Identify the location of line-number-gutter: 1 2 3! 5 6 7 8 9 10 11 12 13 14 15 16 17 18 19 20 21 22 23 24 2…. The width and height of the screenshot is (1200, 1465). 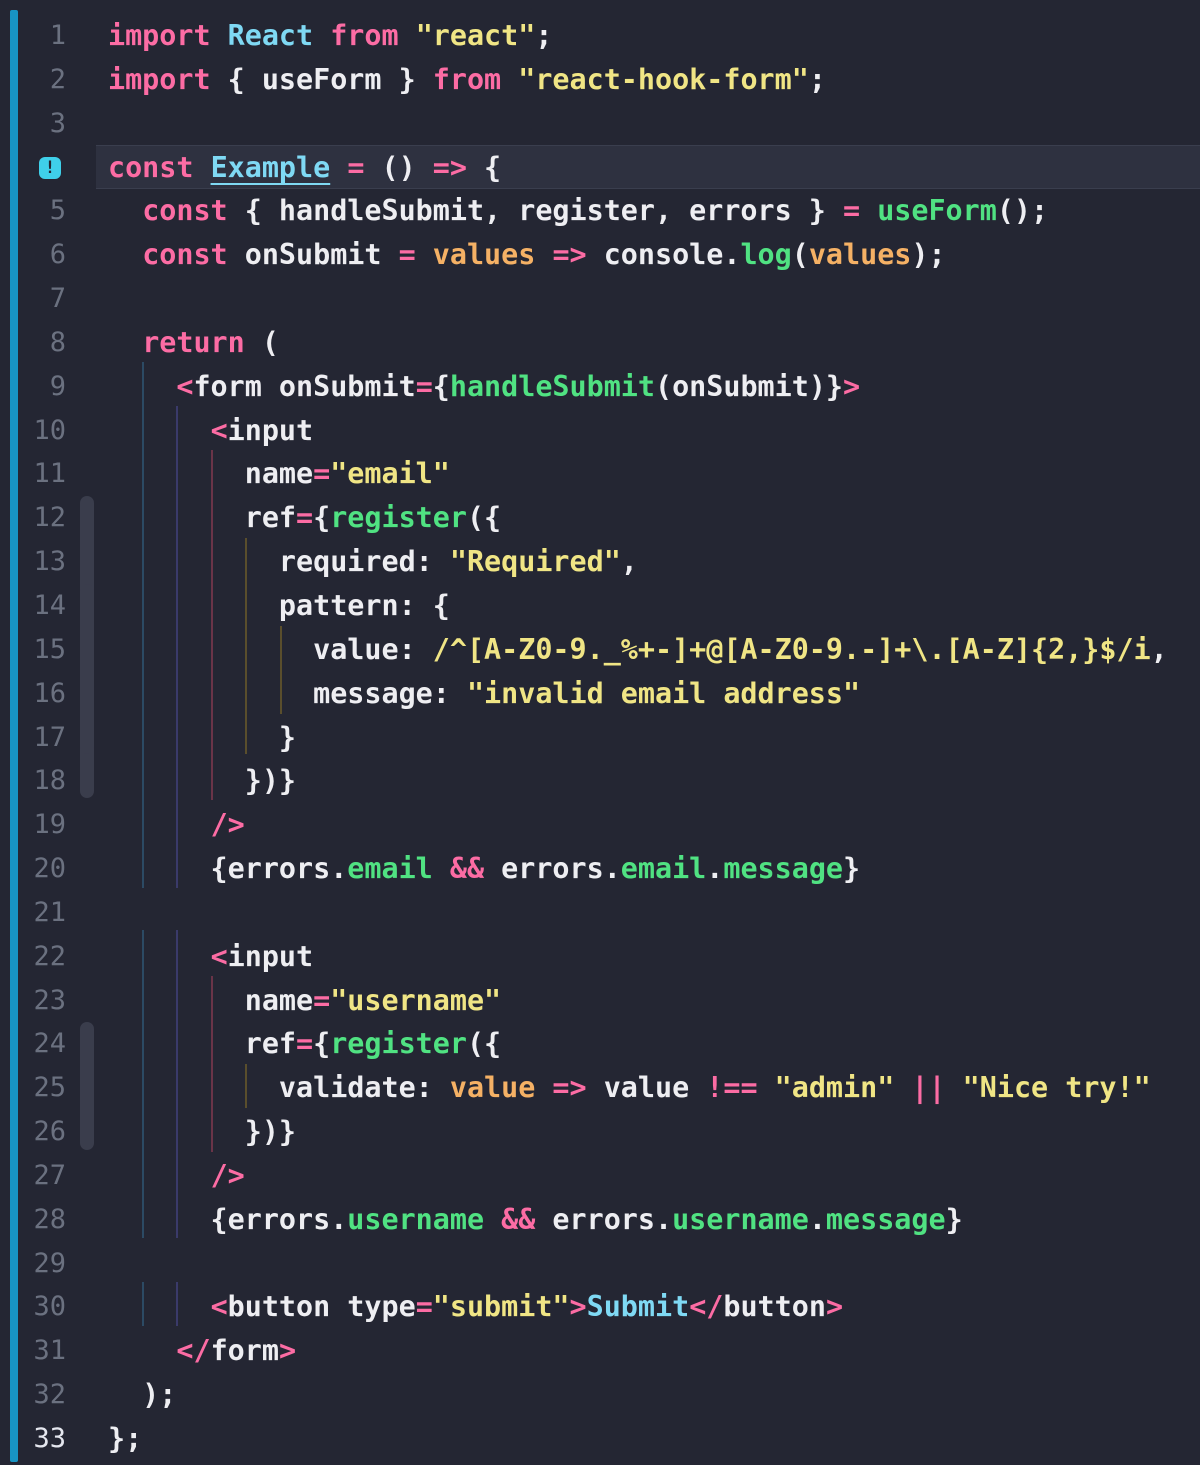
(47, 737).